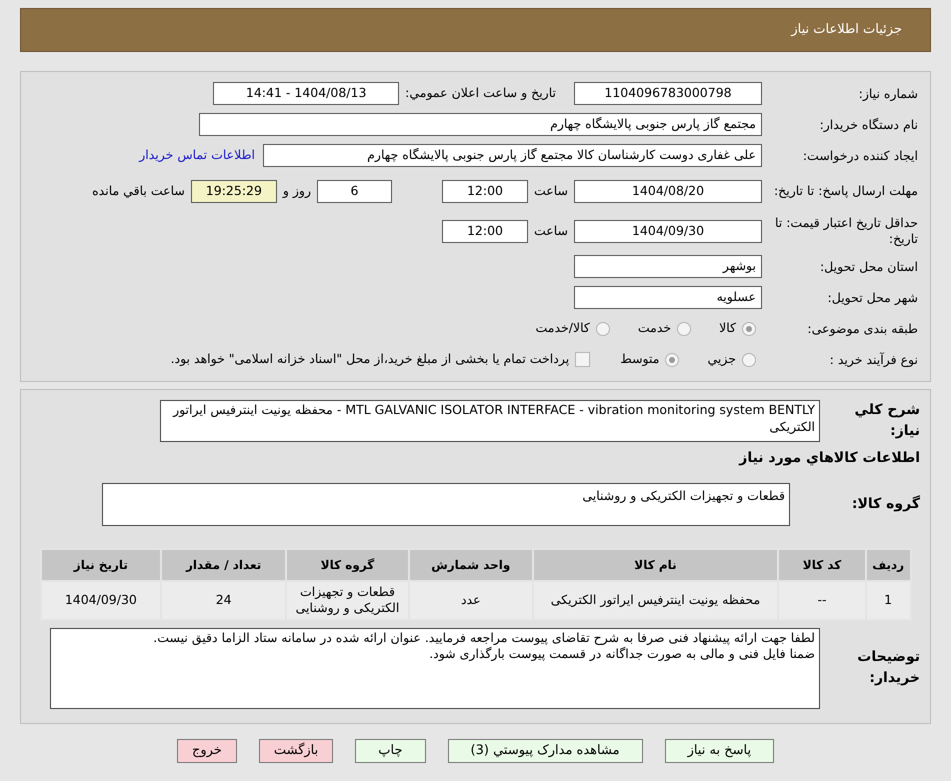 This screenshot has width=951, height=781. I want to click on table-cell: قطعات و تجهیزات الکتریکی و روشنایی, so click(347, 600).